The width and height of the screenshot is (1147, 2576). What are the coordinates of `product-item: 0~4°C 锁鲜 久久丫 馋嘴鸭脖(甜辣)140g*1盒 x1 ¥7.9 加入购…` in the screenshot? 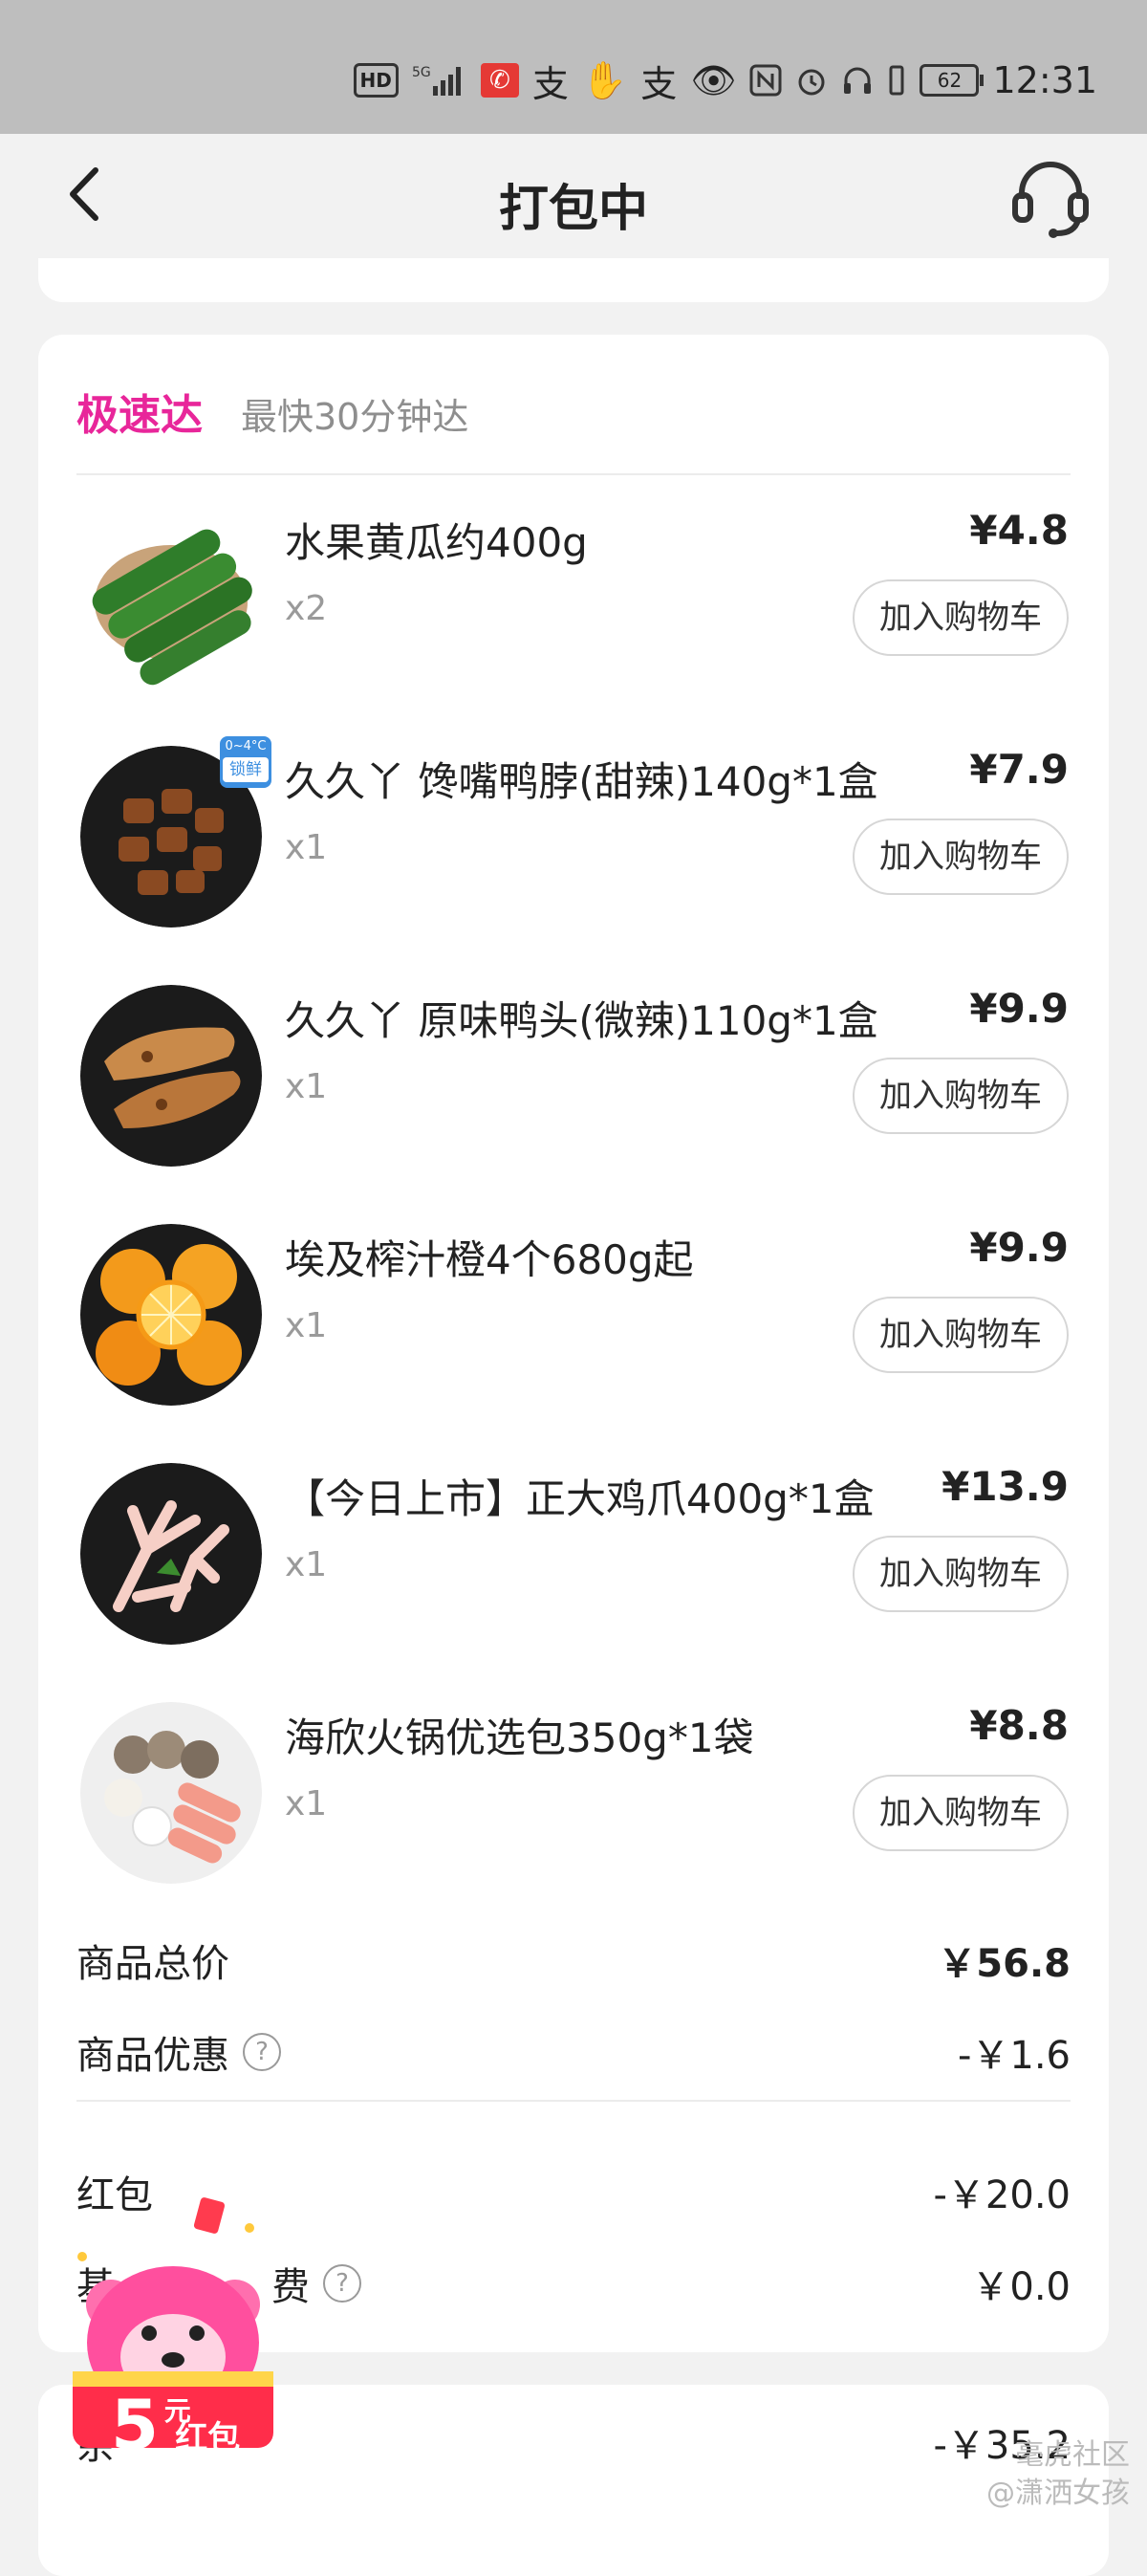 It's located at (573, 846).